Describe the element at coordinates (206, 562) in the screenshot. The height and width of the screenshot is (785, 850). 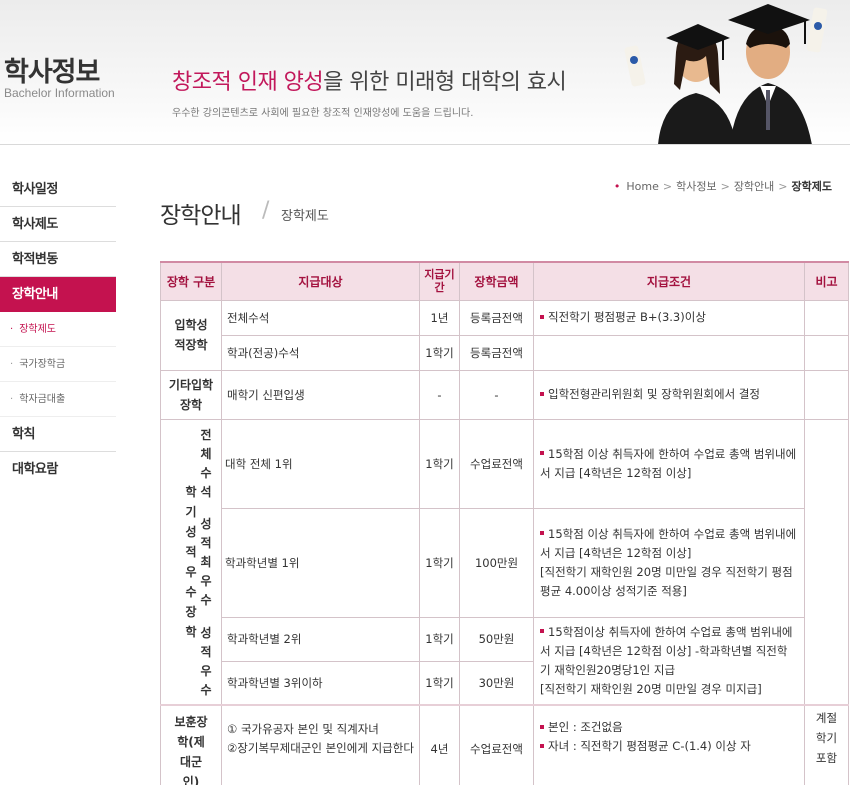
I see `sub-category-label: 성적최우수` at that location.